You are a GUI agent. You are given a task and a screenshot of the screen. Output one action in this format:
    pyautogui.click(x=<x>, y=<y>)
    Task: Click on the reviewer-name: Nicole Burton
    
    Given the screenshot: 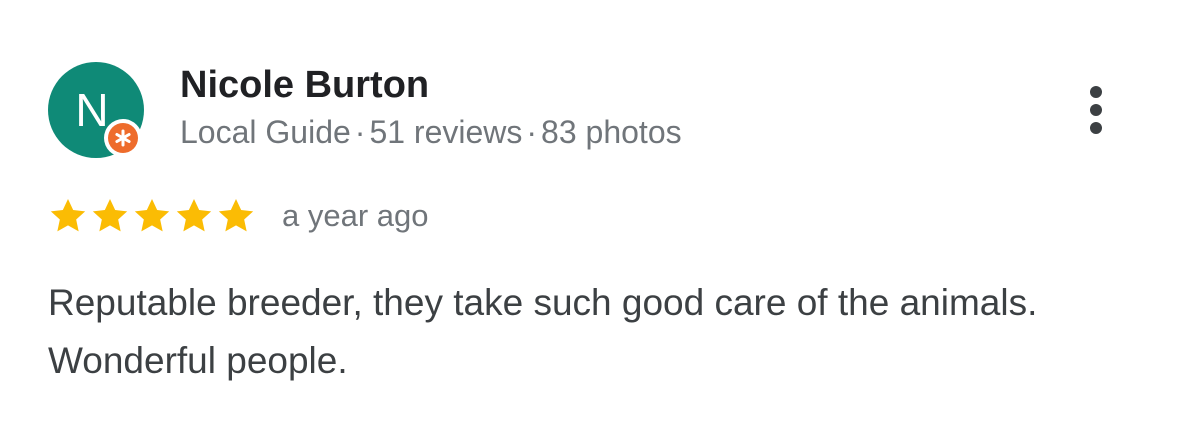 What is the action you would take?
    pyautogui.click(x=304, y=85)
    